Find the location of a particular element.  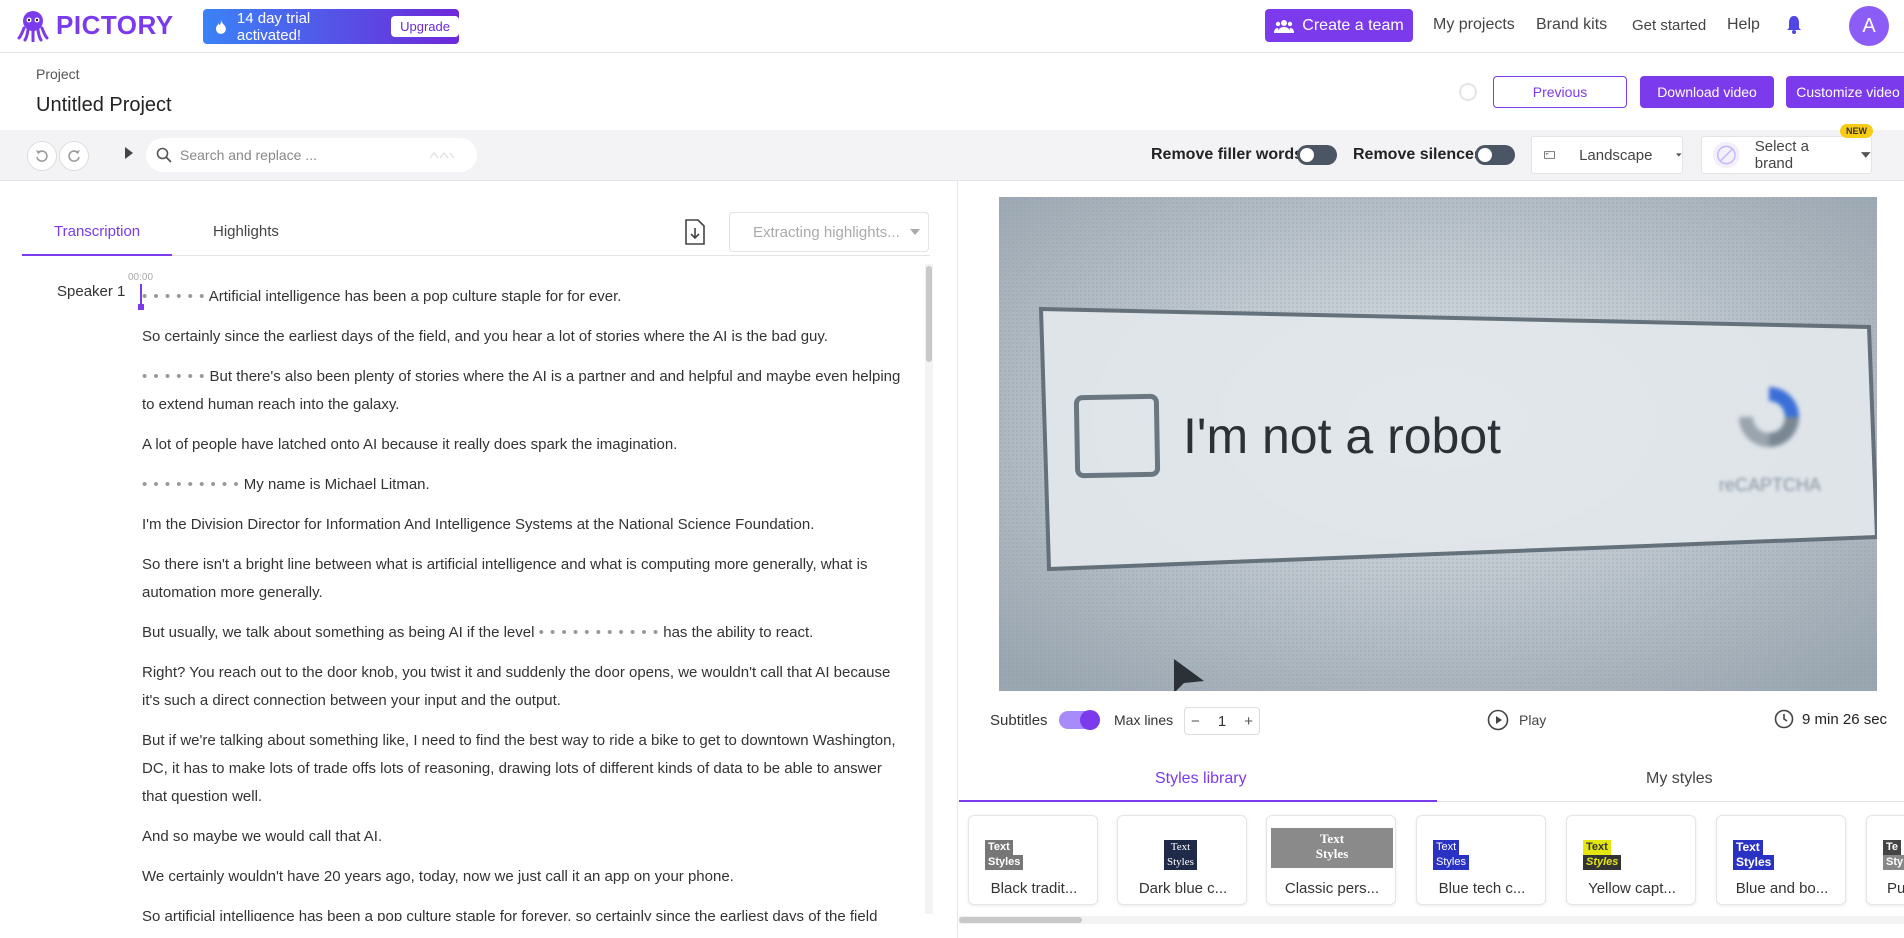

create-team-label: Create a team is located at coordinates (1353, 25).